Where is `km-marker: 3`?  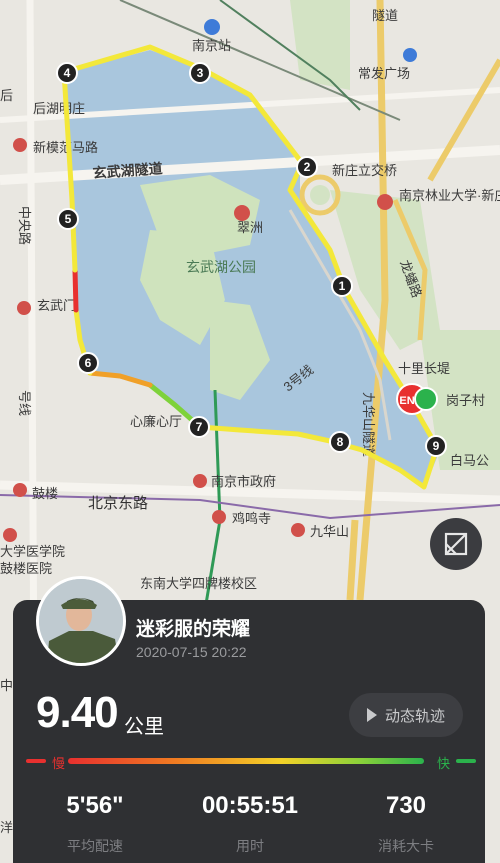 km-marker: 3 is located at coordinates (200, 73).